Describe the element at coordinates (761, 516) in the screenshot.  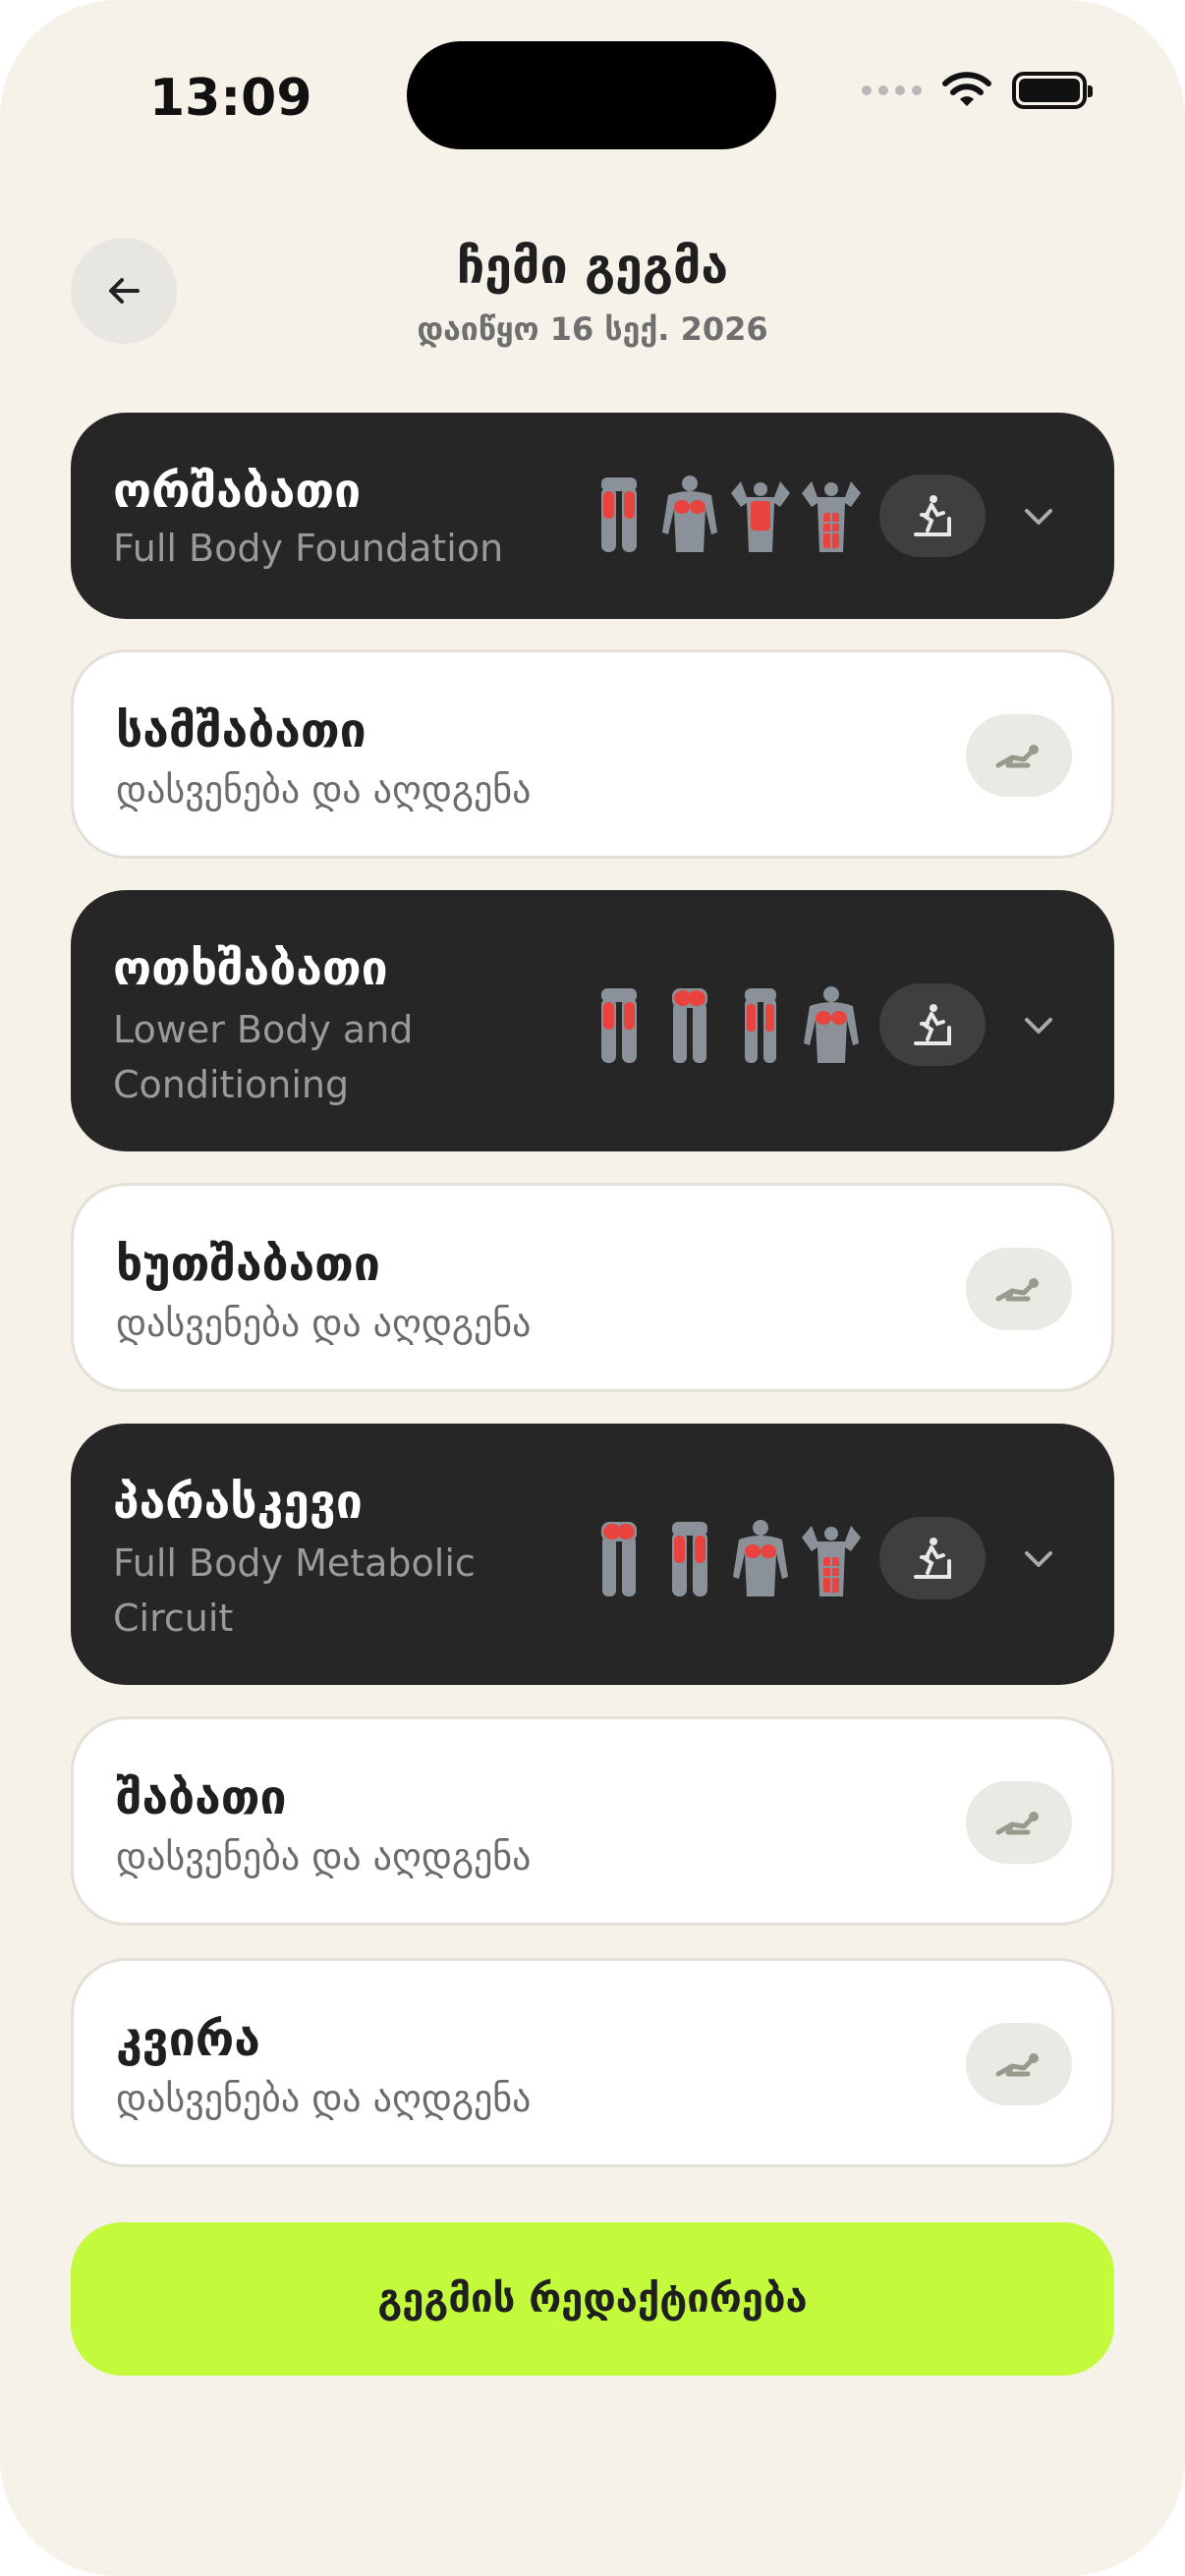
I see `back-icon` at that location.